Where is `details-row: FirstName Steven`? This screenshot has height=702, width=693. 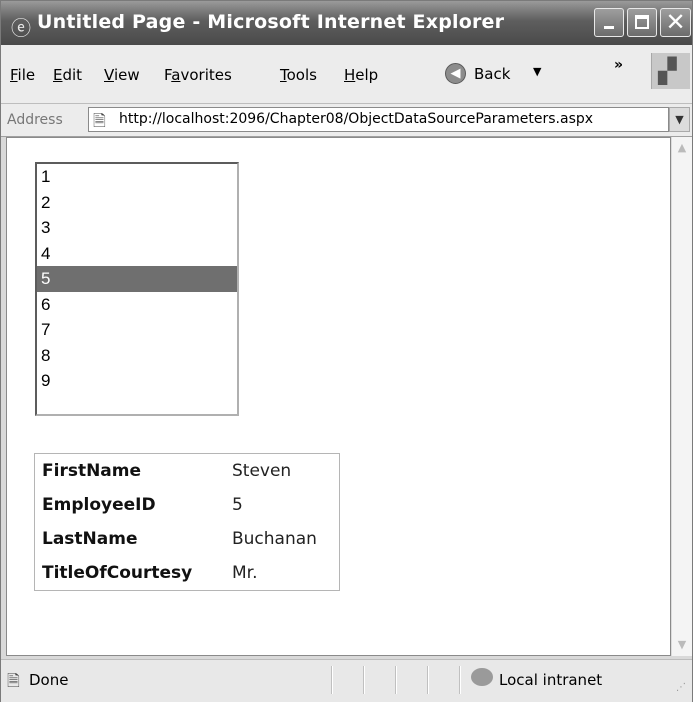 details-row: FirstName Steven is located at coordinates (187, 471).